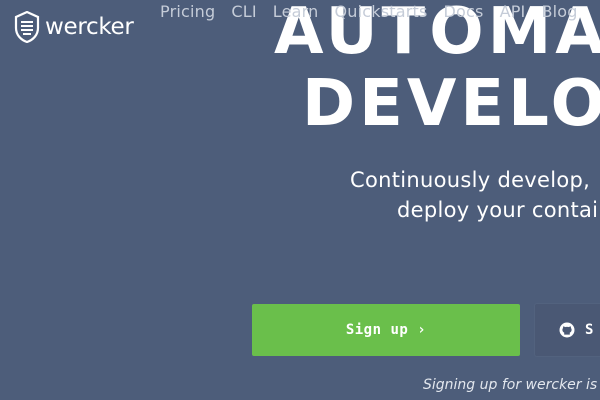 The image size is (600, 400). I want to click on brand-name: wercker, so click(89, 26).